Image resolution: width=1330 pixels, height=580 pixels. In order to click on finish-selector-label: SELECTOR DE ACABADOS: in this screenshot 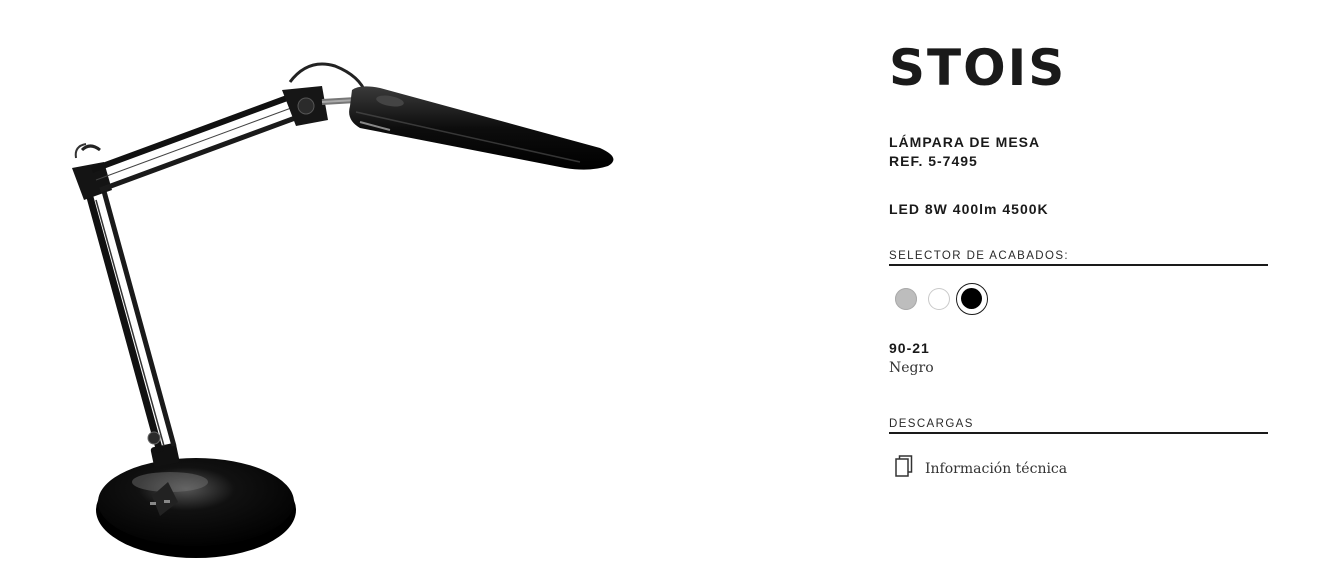, I will do `click(979, 256)`.